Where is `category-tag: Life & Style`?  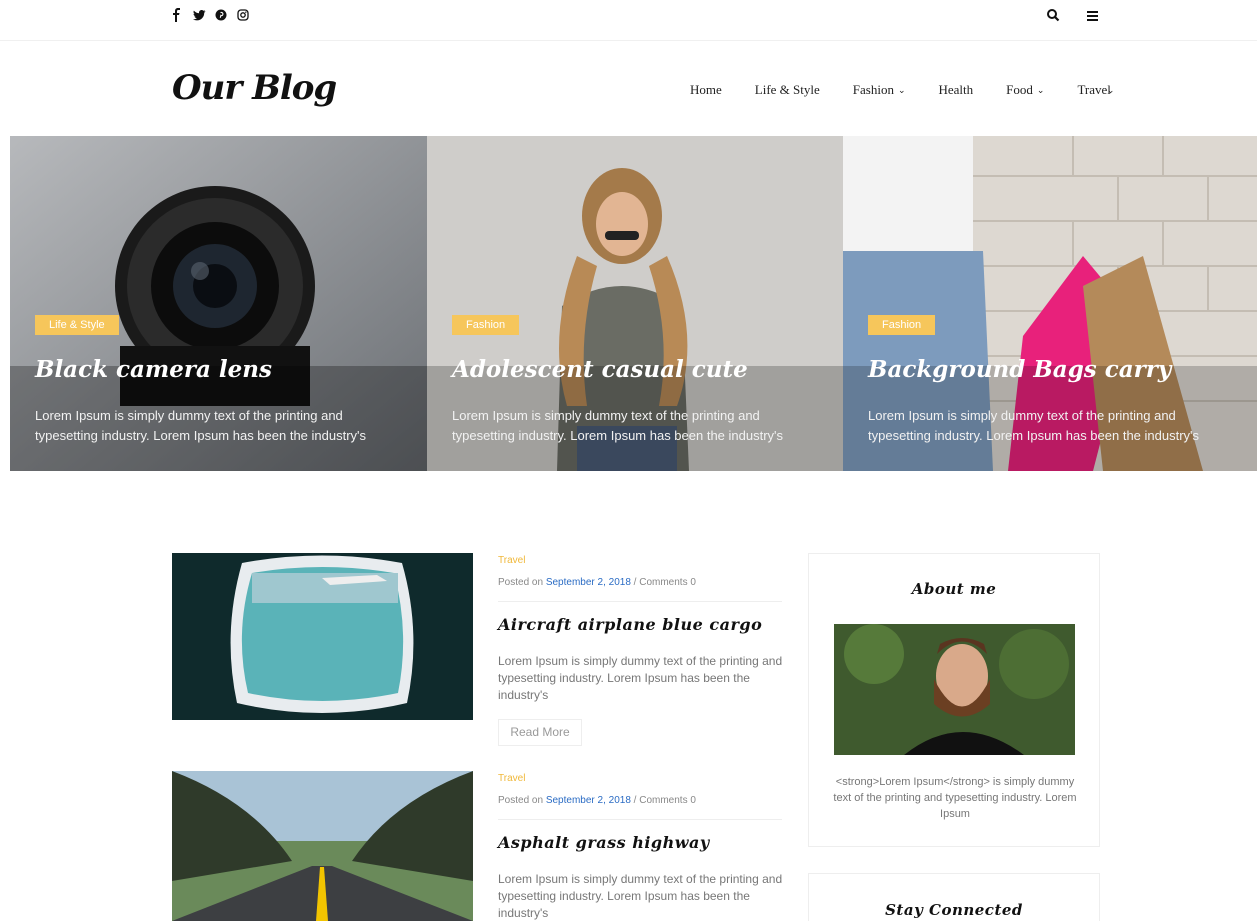 category-tag: Life & Style is located at coordinates (77, 325).